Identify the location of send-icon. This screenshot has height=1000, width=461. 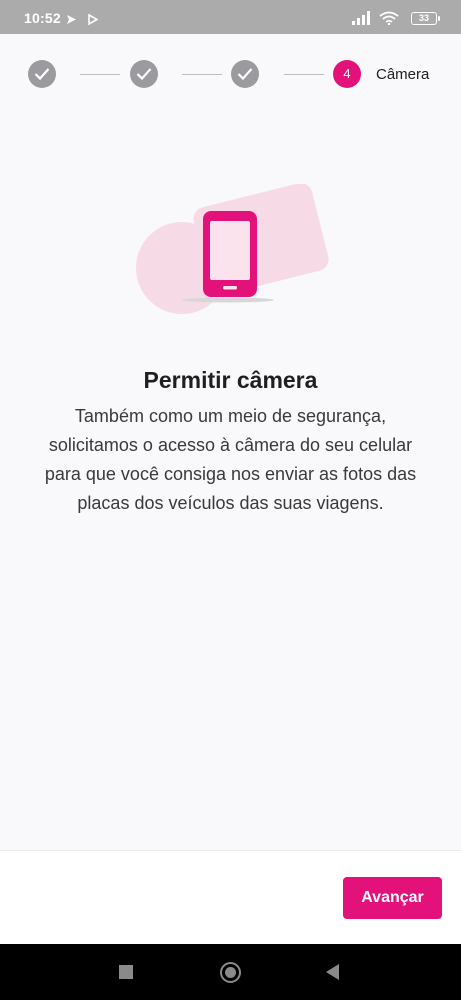
(71, 21).